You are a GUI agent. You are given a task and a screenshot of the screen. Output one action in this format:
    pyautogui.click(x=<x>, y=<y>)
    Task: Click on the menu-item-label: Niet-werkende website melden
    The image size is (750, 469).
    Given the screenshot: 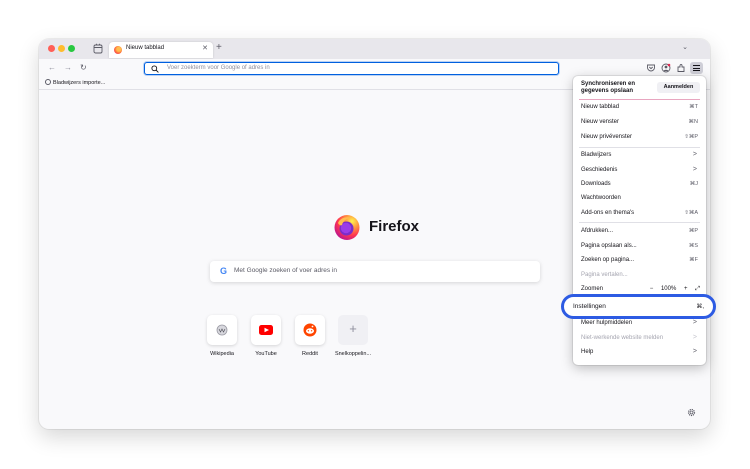 What is the action you would take?
    pyautogui.click(x=622, y=338)
    